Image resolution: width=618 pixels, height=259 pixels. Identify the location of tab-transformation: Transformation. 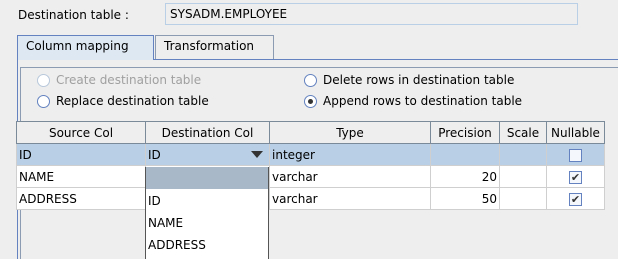
(214, 47).